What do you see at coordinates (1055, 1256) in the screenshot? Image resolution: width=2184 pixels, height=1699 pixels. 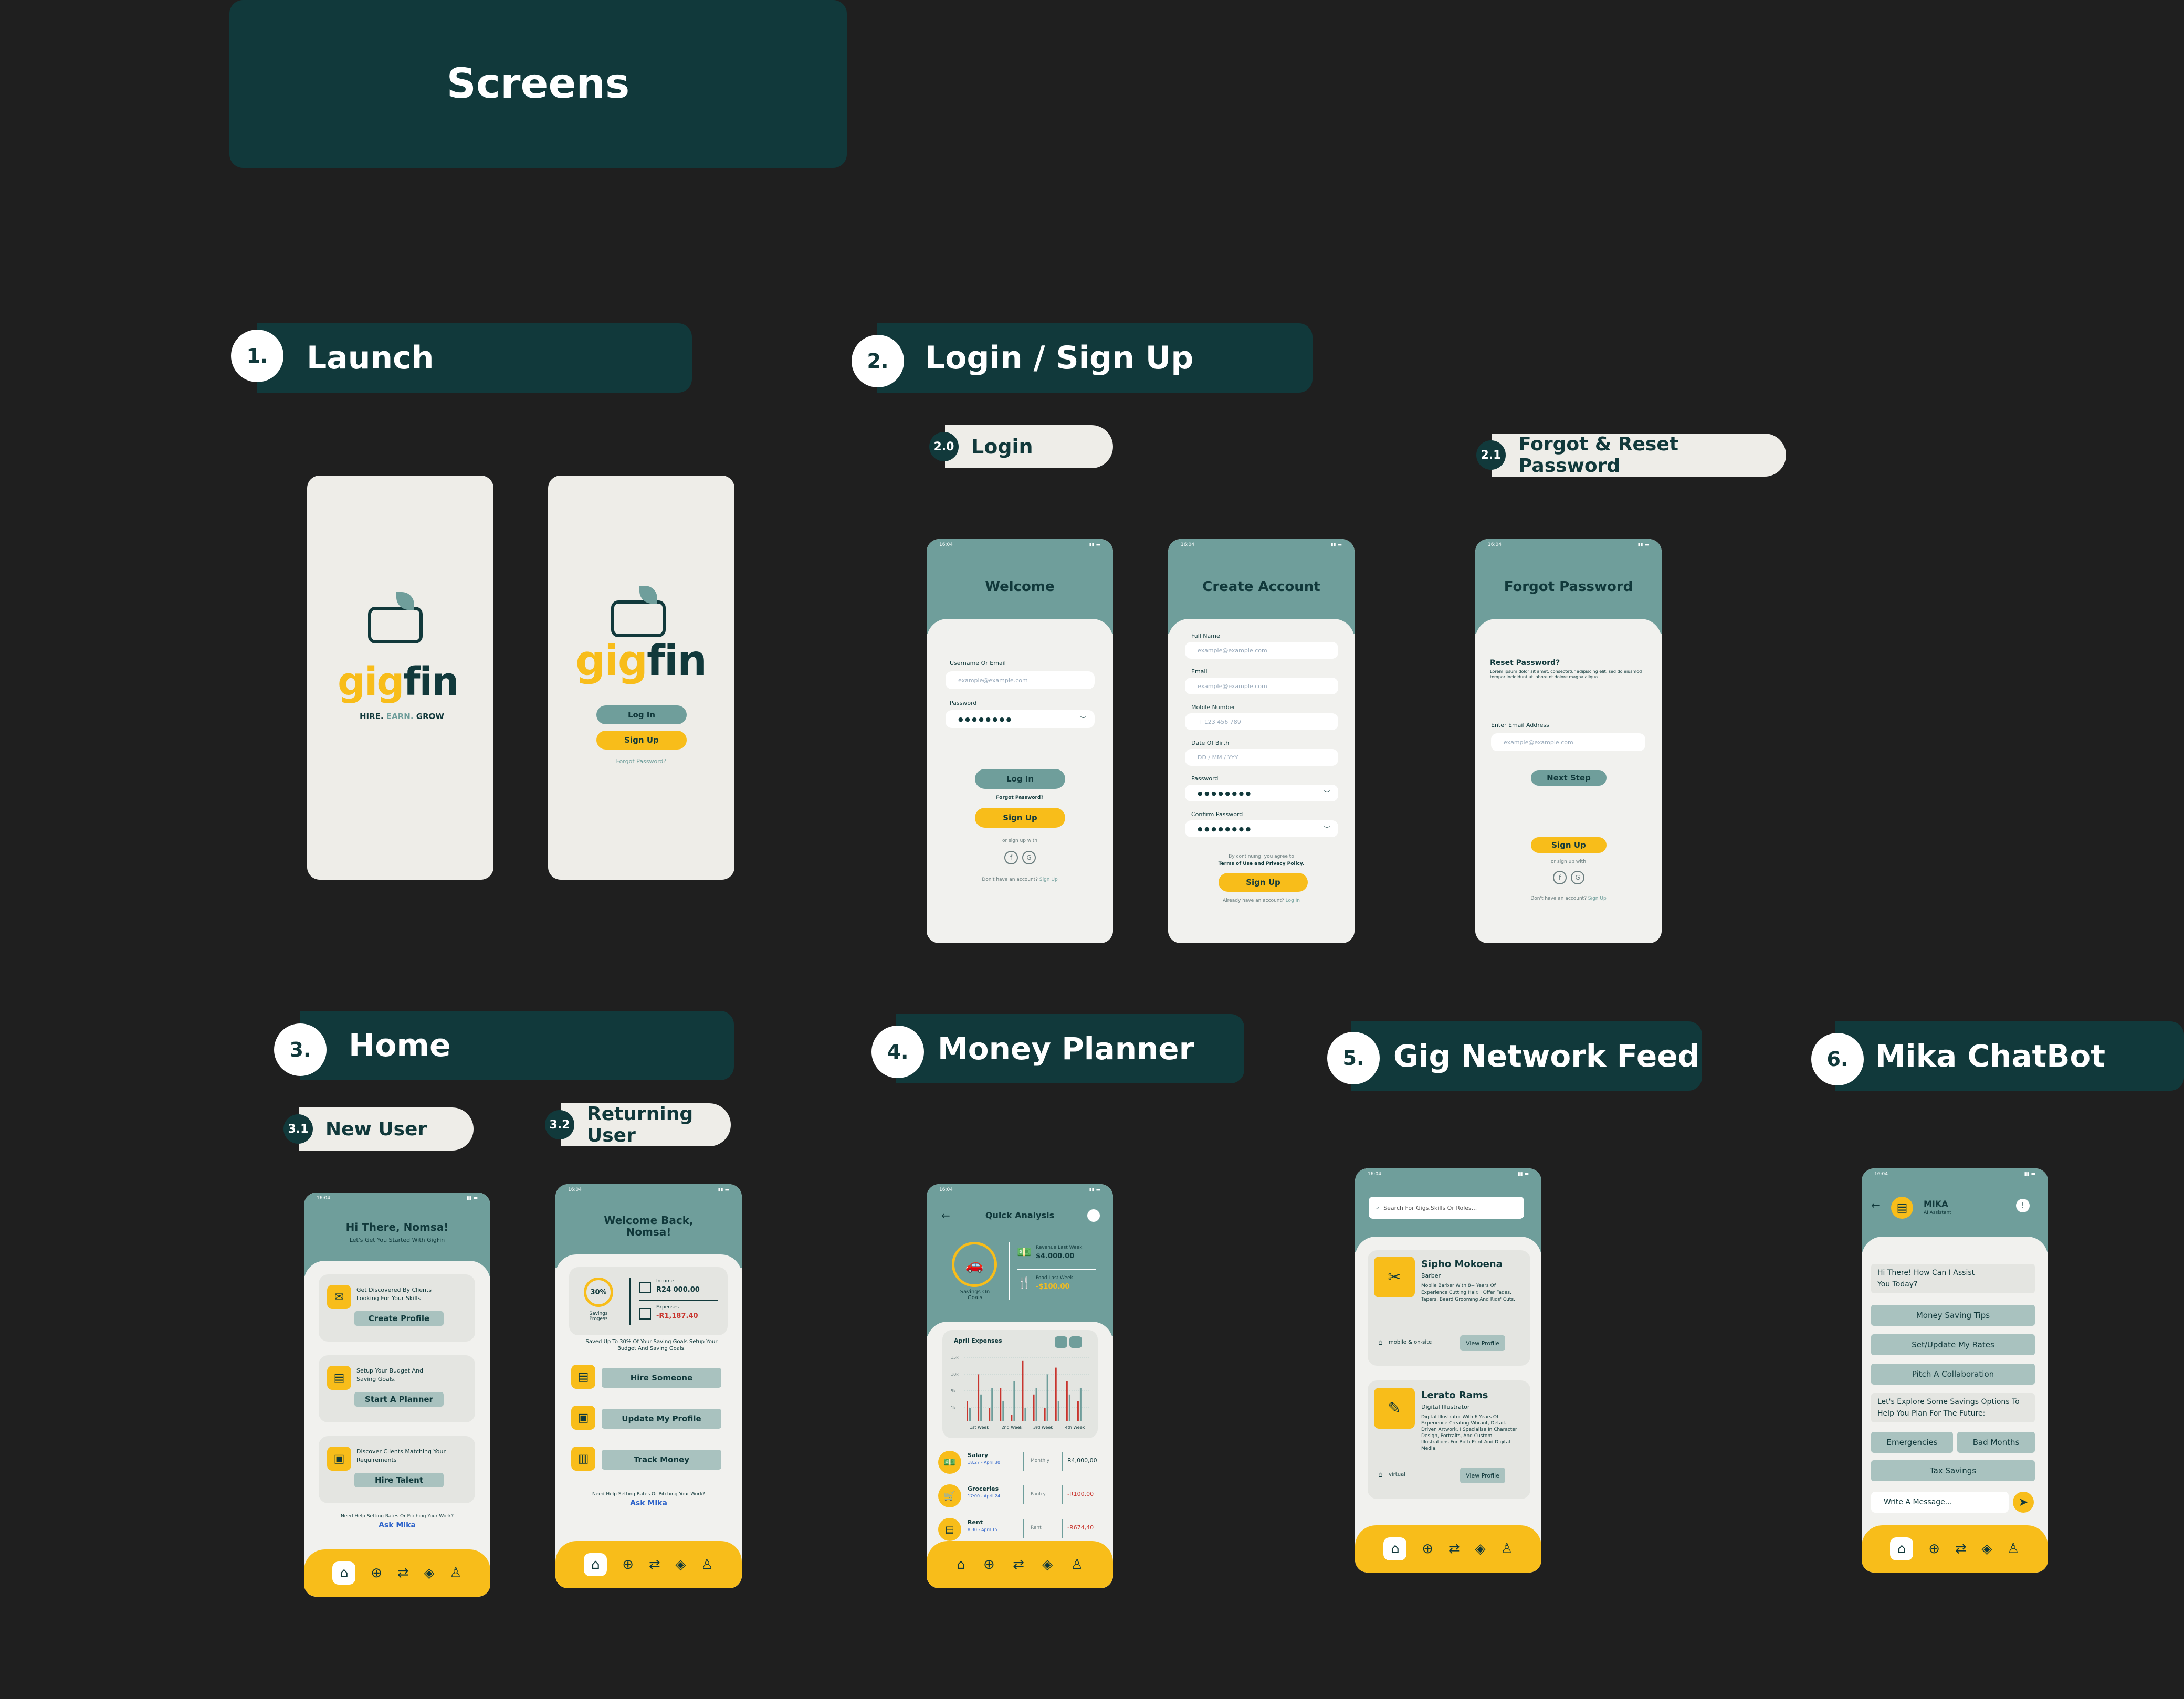 I see `revenue-value: $4.000.00` at bounding box center [1055, 1256].